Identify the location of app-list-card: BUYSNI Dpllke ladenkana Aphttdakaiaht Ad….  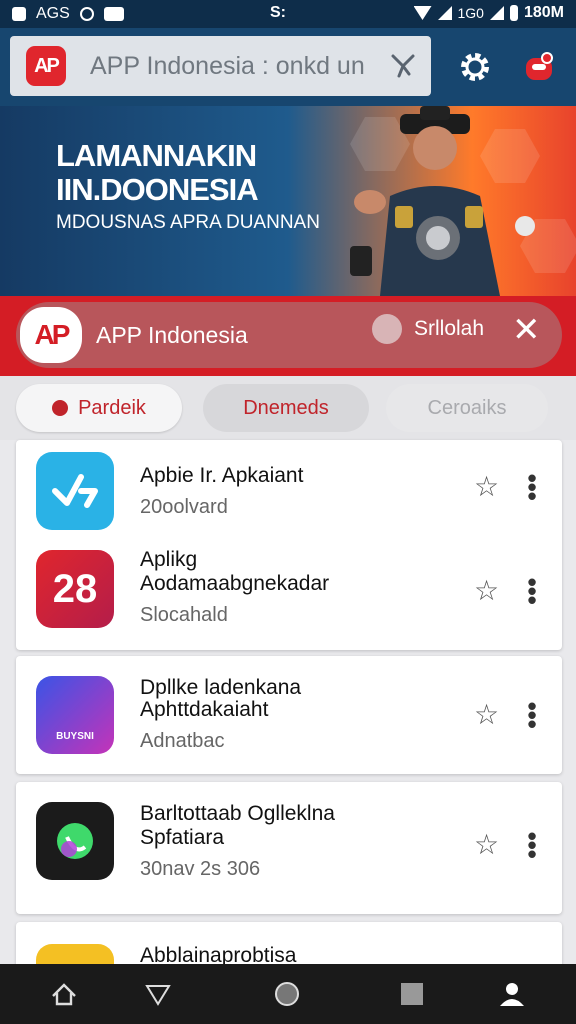
(289, 715).